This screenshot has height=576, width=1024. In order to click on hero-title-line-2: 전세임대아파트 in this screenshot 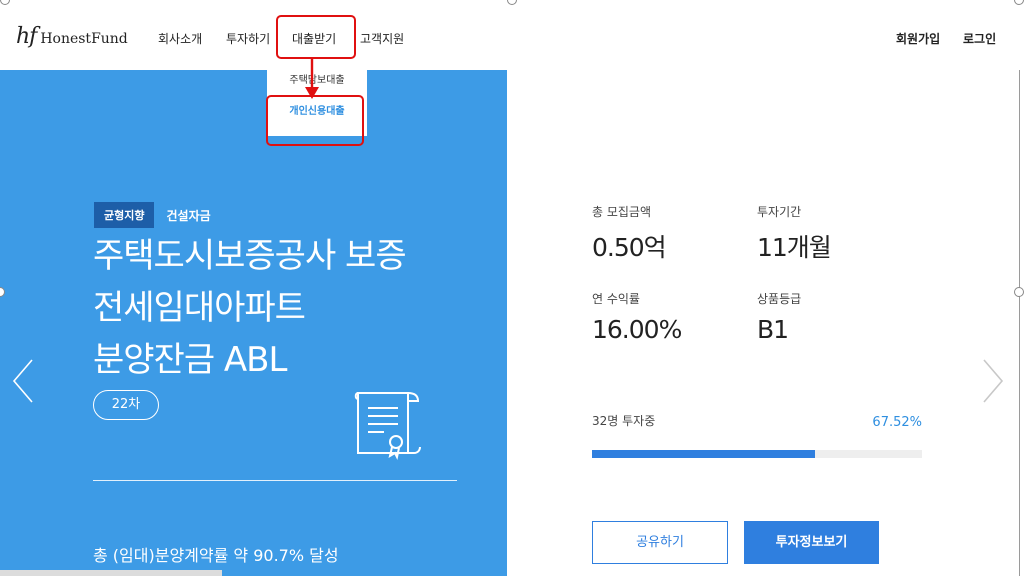, I will do `click(199, 308)`.